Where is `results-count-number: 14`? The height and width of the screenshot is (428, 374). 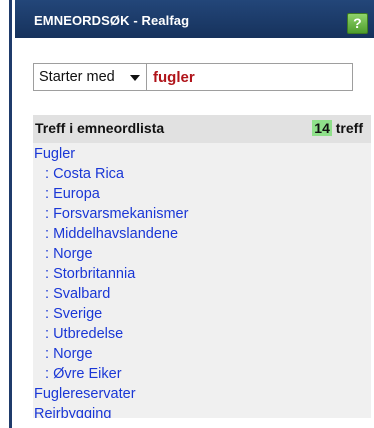 results-count-number: 14 is located at coordinates (322, 128).